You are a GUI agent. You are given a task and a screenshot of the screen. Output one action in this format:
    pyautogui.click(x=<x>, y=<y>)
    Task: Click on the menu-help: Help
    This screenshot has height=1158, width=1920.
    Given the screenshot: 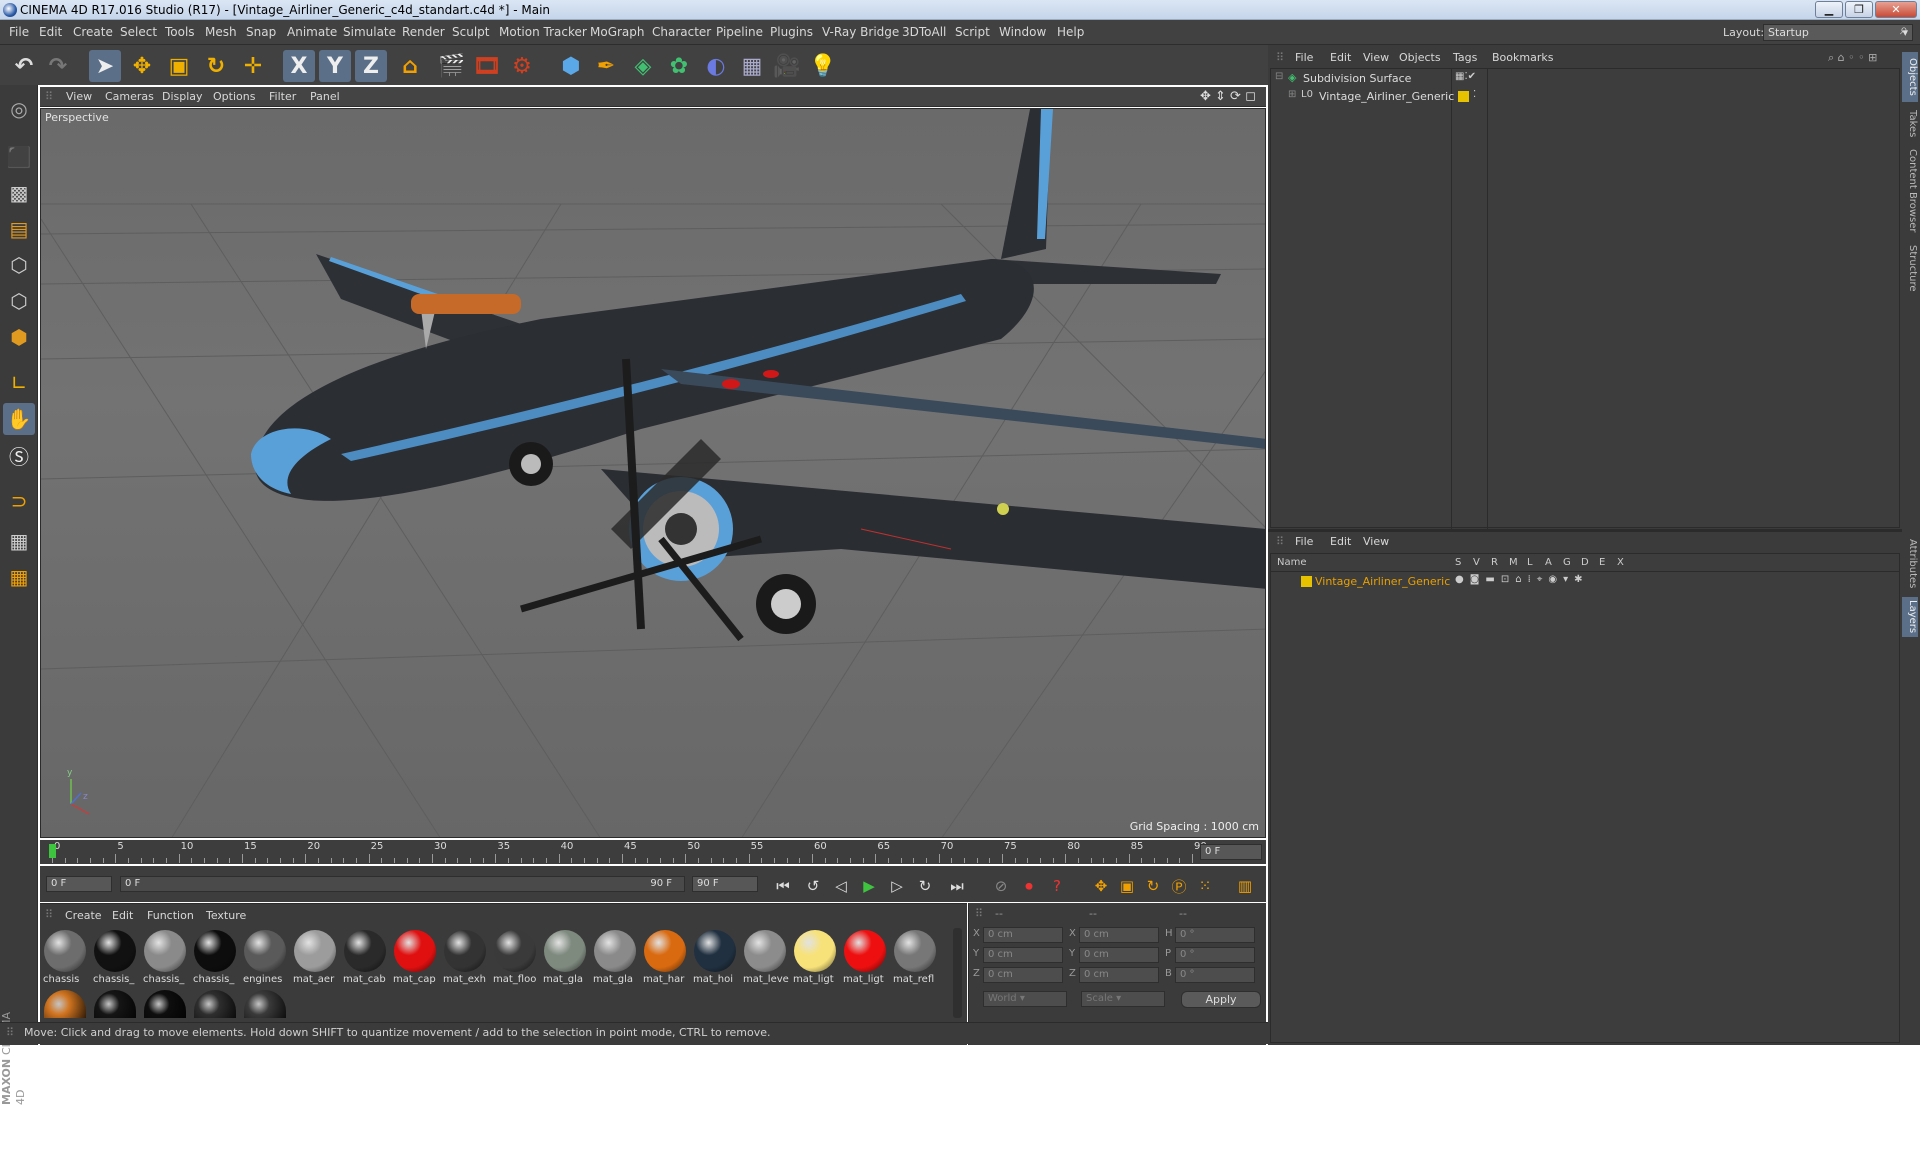 What is the action you would take?
    pyautogui.click(x=1070, y=32)
    